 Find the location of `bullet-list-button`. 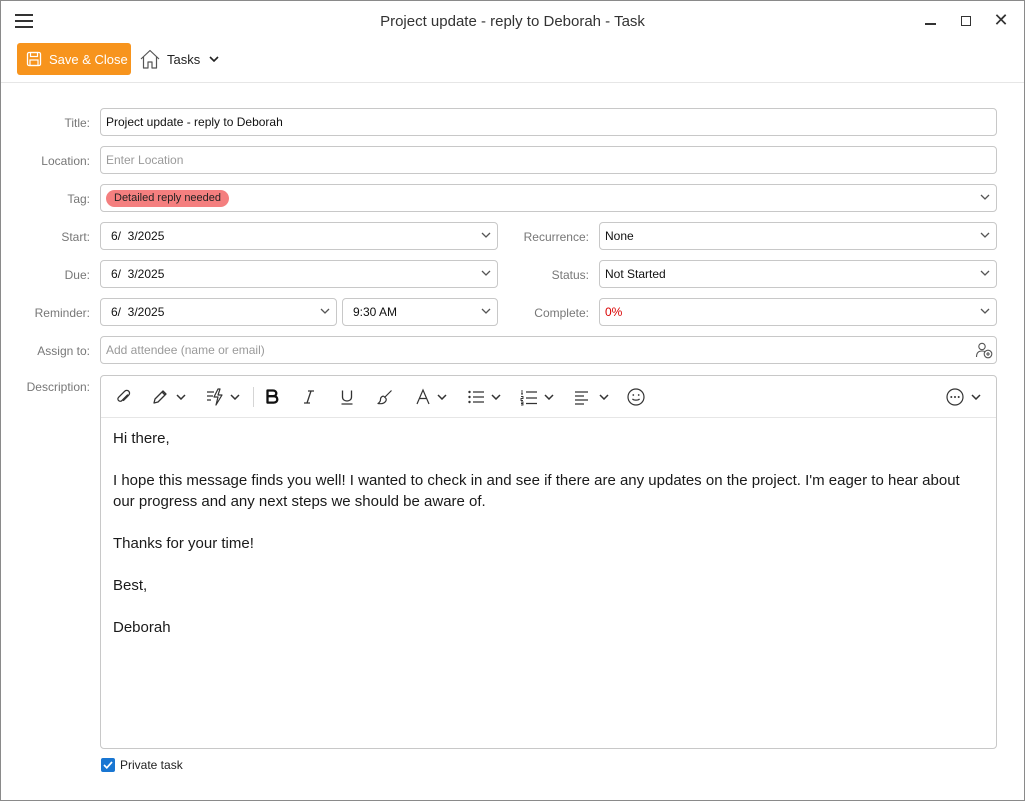

bullet-list-button is located at coordinates (484, 397).